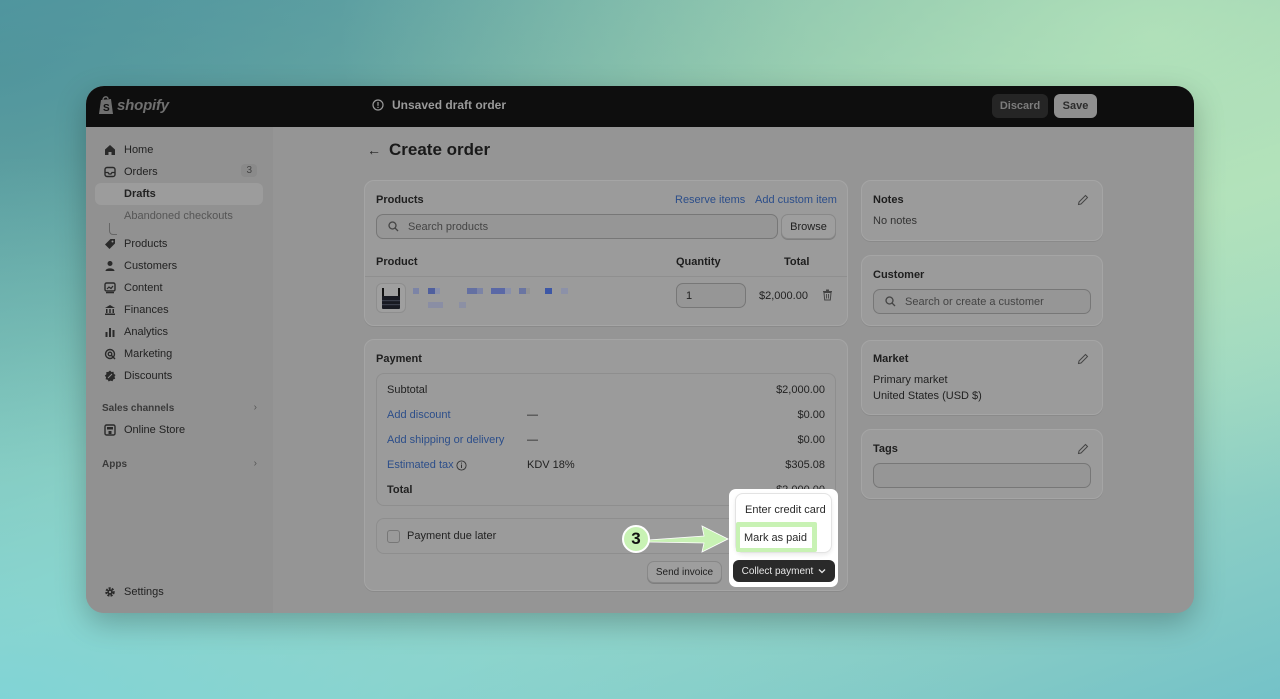  What do you see at coordinates (179, 288) in the screenshot?
I see `sidebar-item-content: Content` at bounding box center [179, 288].